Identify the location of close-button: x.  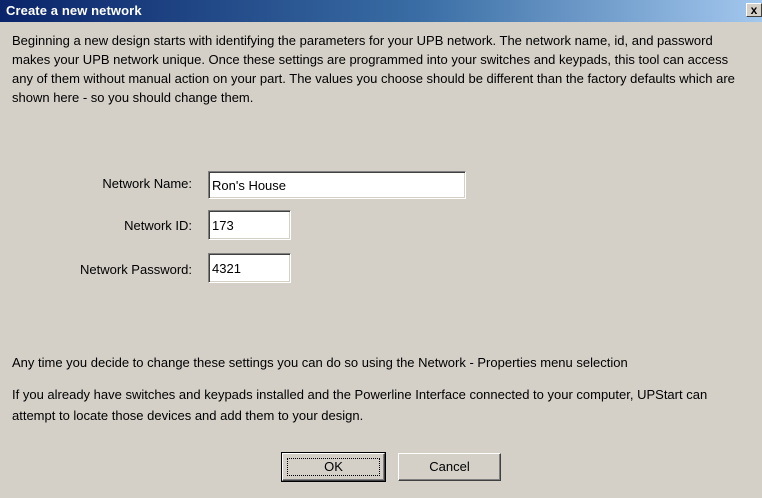
(754, 10).